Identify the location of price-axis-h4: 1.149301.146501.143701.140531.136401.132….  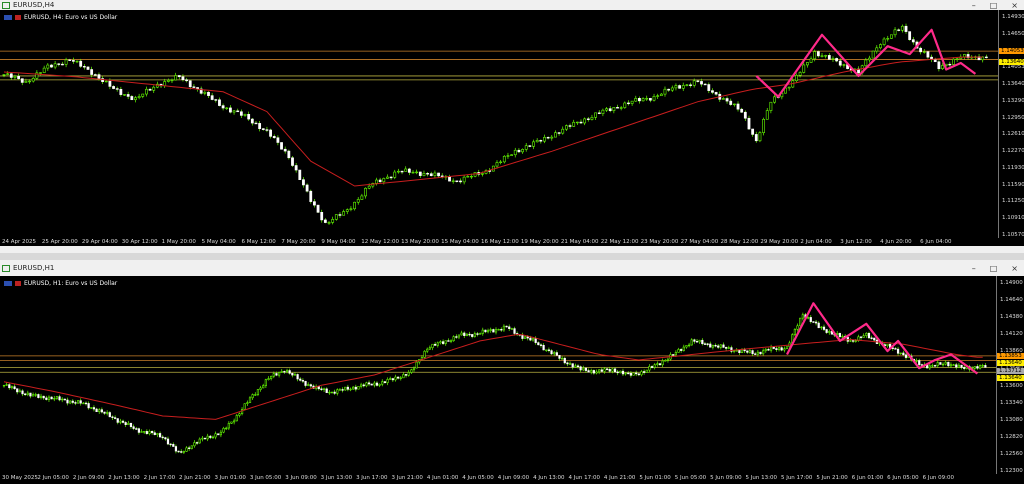
(1011, 124).